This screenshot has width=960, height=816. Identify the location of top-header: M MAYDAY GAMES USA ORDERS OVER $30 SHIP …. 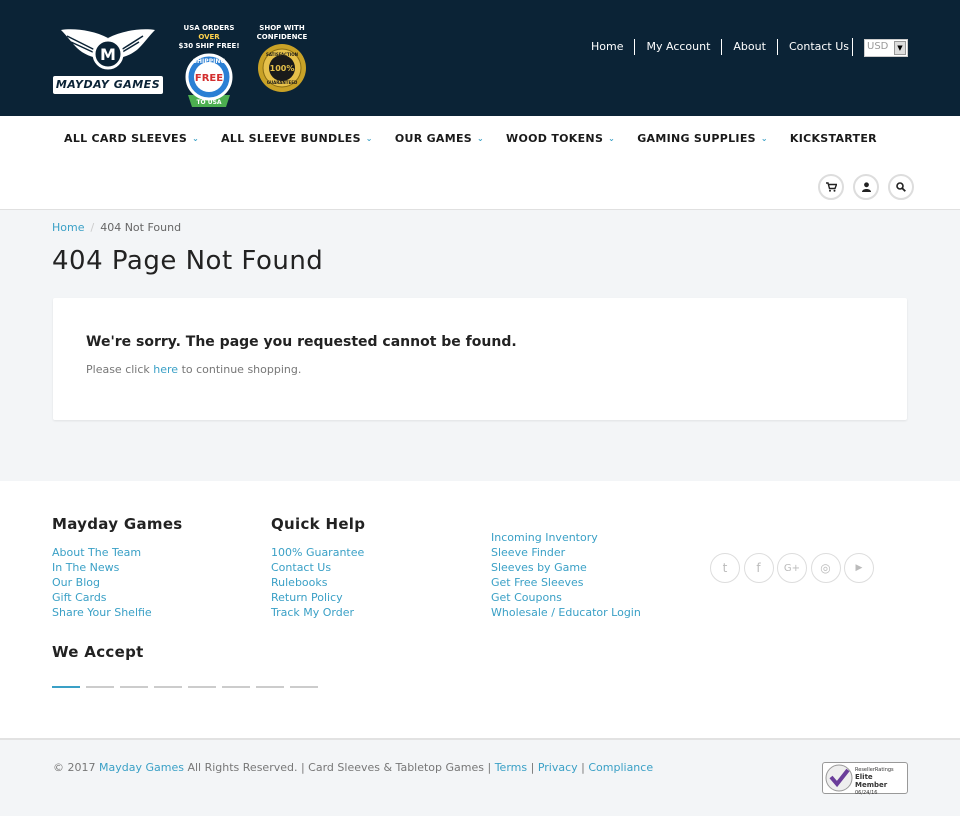
(480, 58).